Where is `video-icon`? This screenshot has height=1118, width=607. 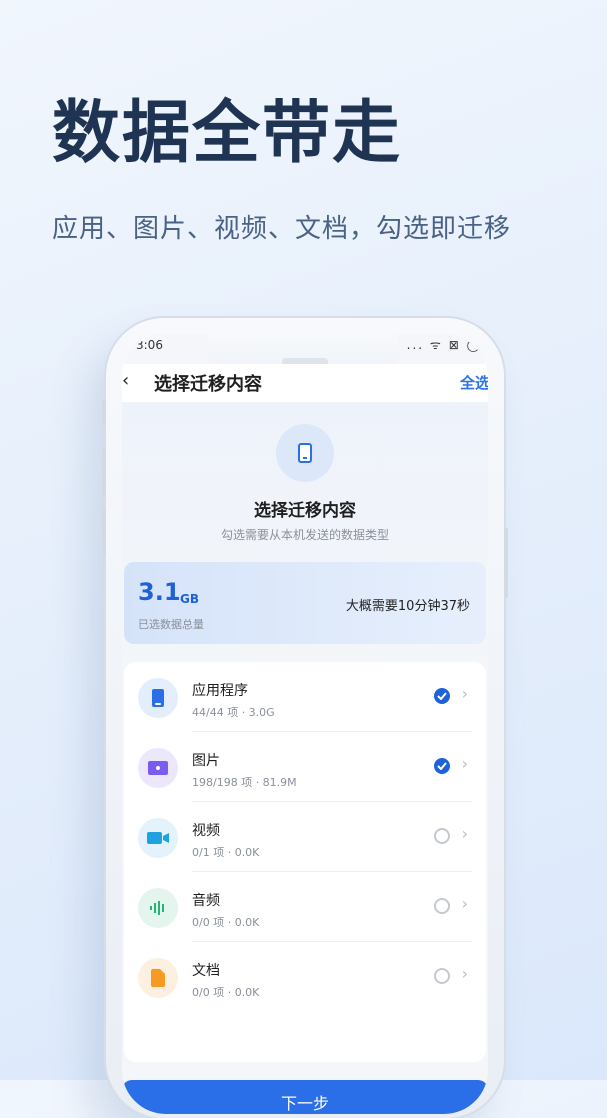 video-icon is located at coordinates (158, 838).